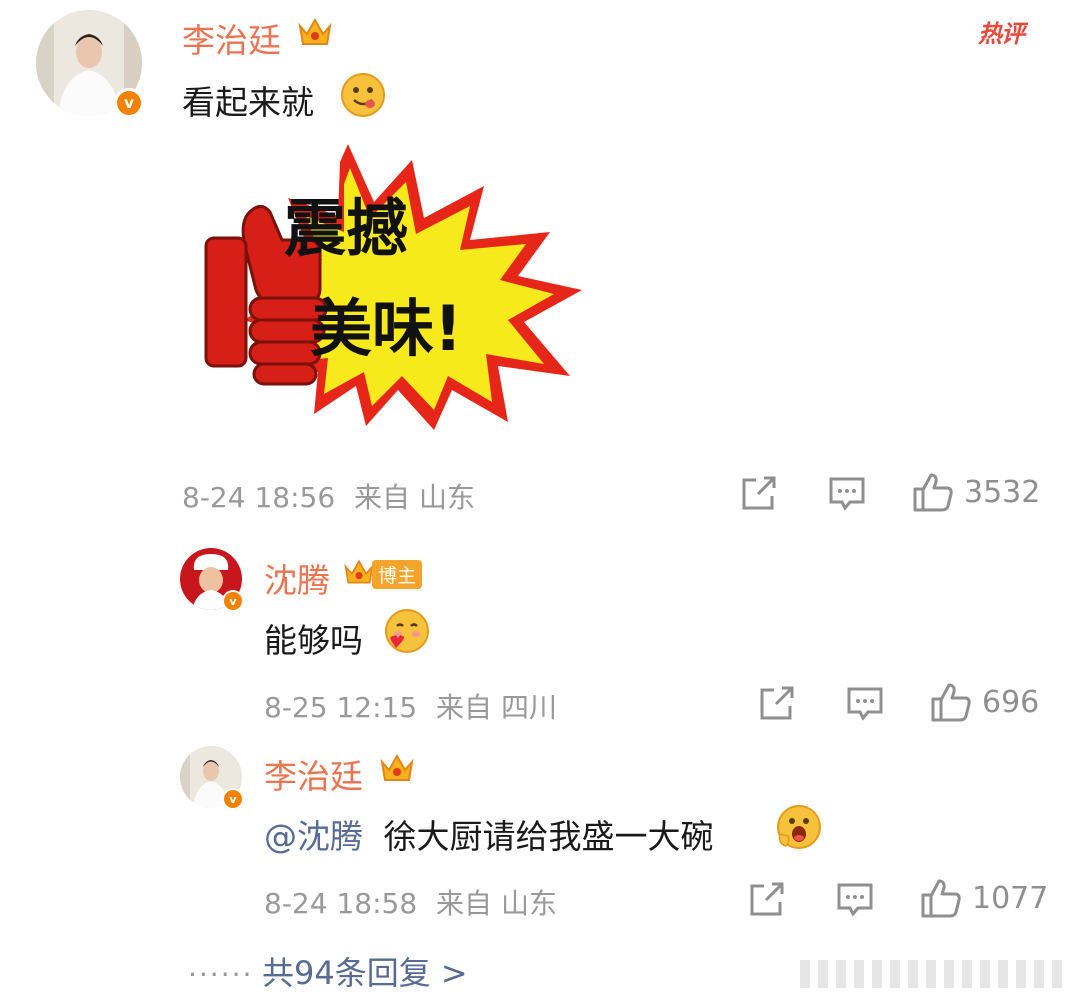 Image resolution: width=1080 pixels, height=998 pixels. Describe the element at coordinates (1002, 492) in the screenshot. I see `like-count: 3532` at that location.